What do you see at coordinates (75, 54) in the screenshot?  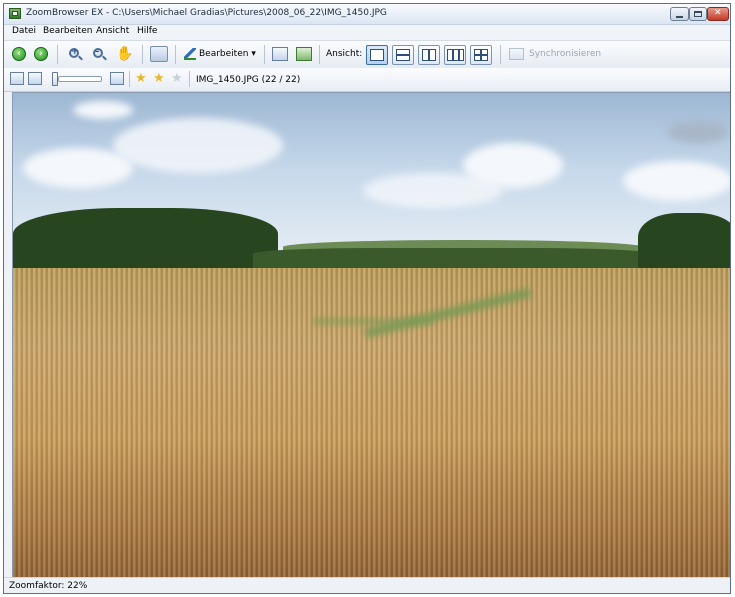 I see `zoom-in-button: +` at bounding box center [75, 54].